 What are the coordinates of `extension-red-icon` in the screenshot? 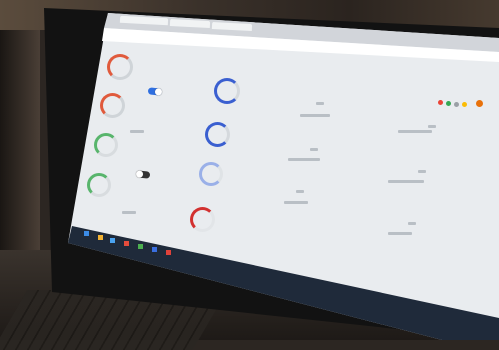 It's located at (440, 102).